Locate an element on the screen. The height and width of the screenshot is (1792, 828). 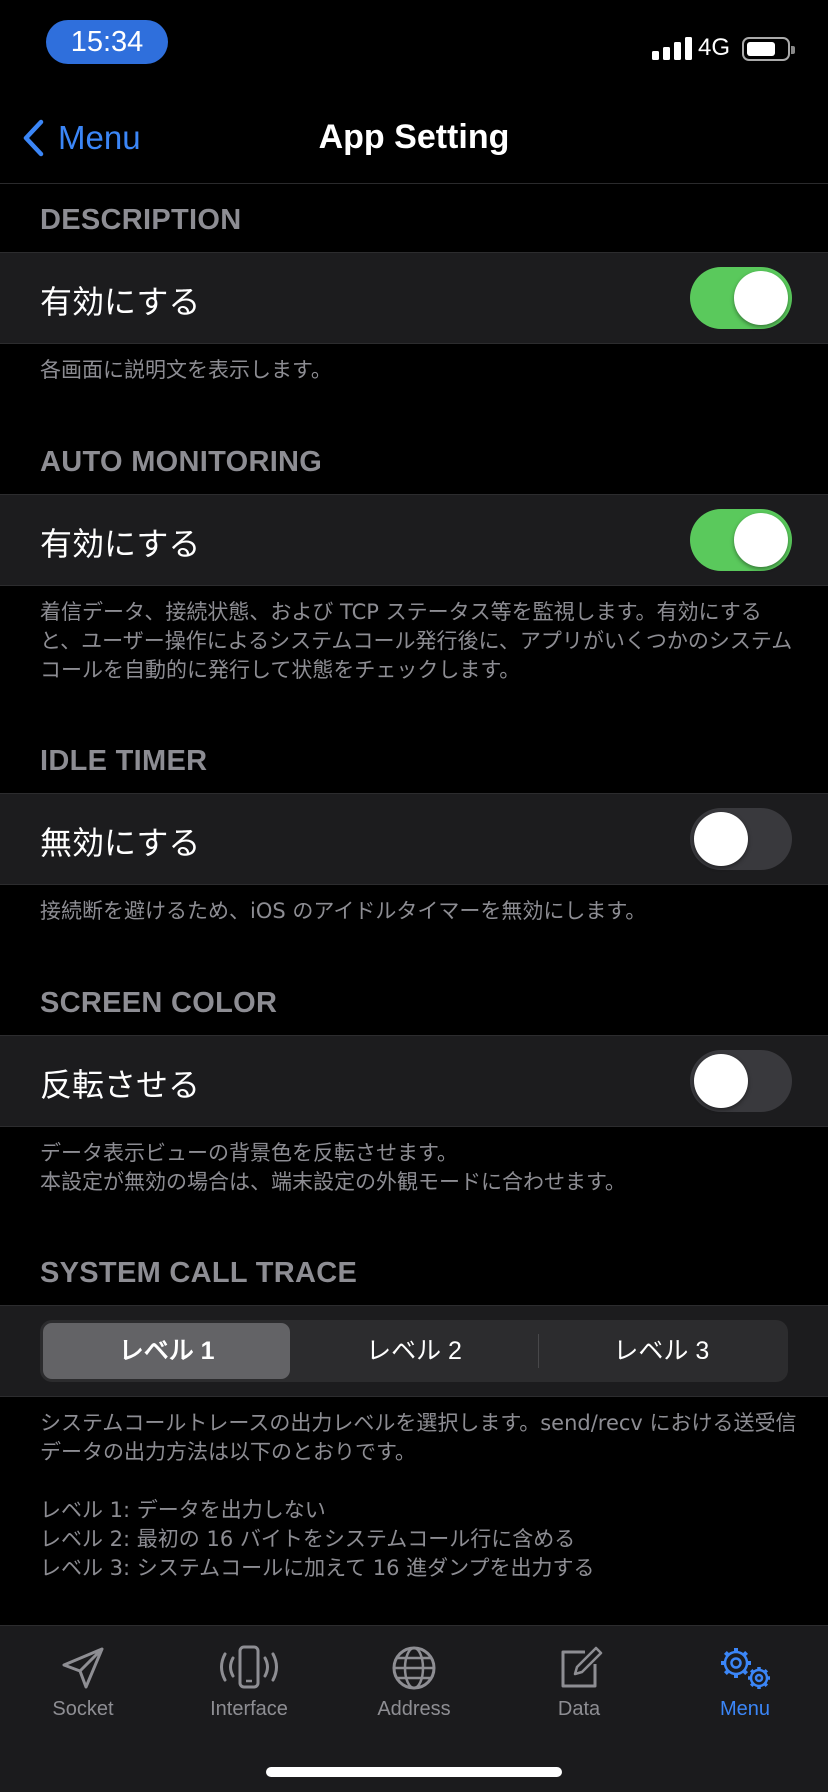
gears-icon is located at coordinates (745, 1668).